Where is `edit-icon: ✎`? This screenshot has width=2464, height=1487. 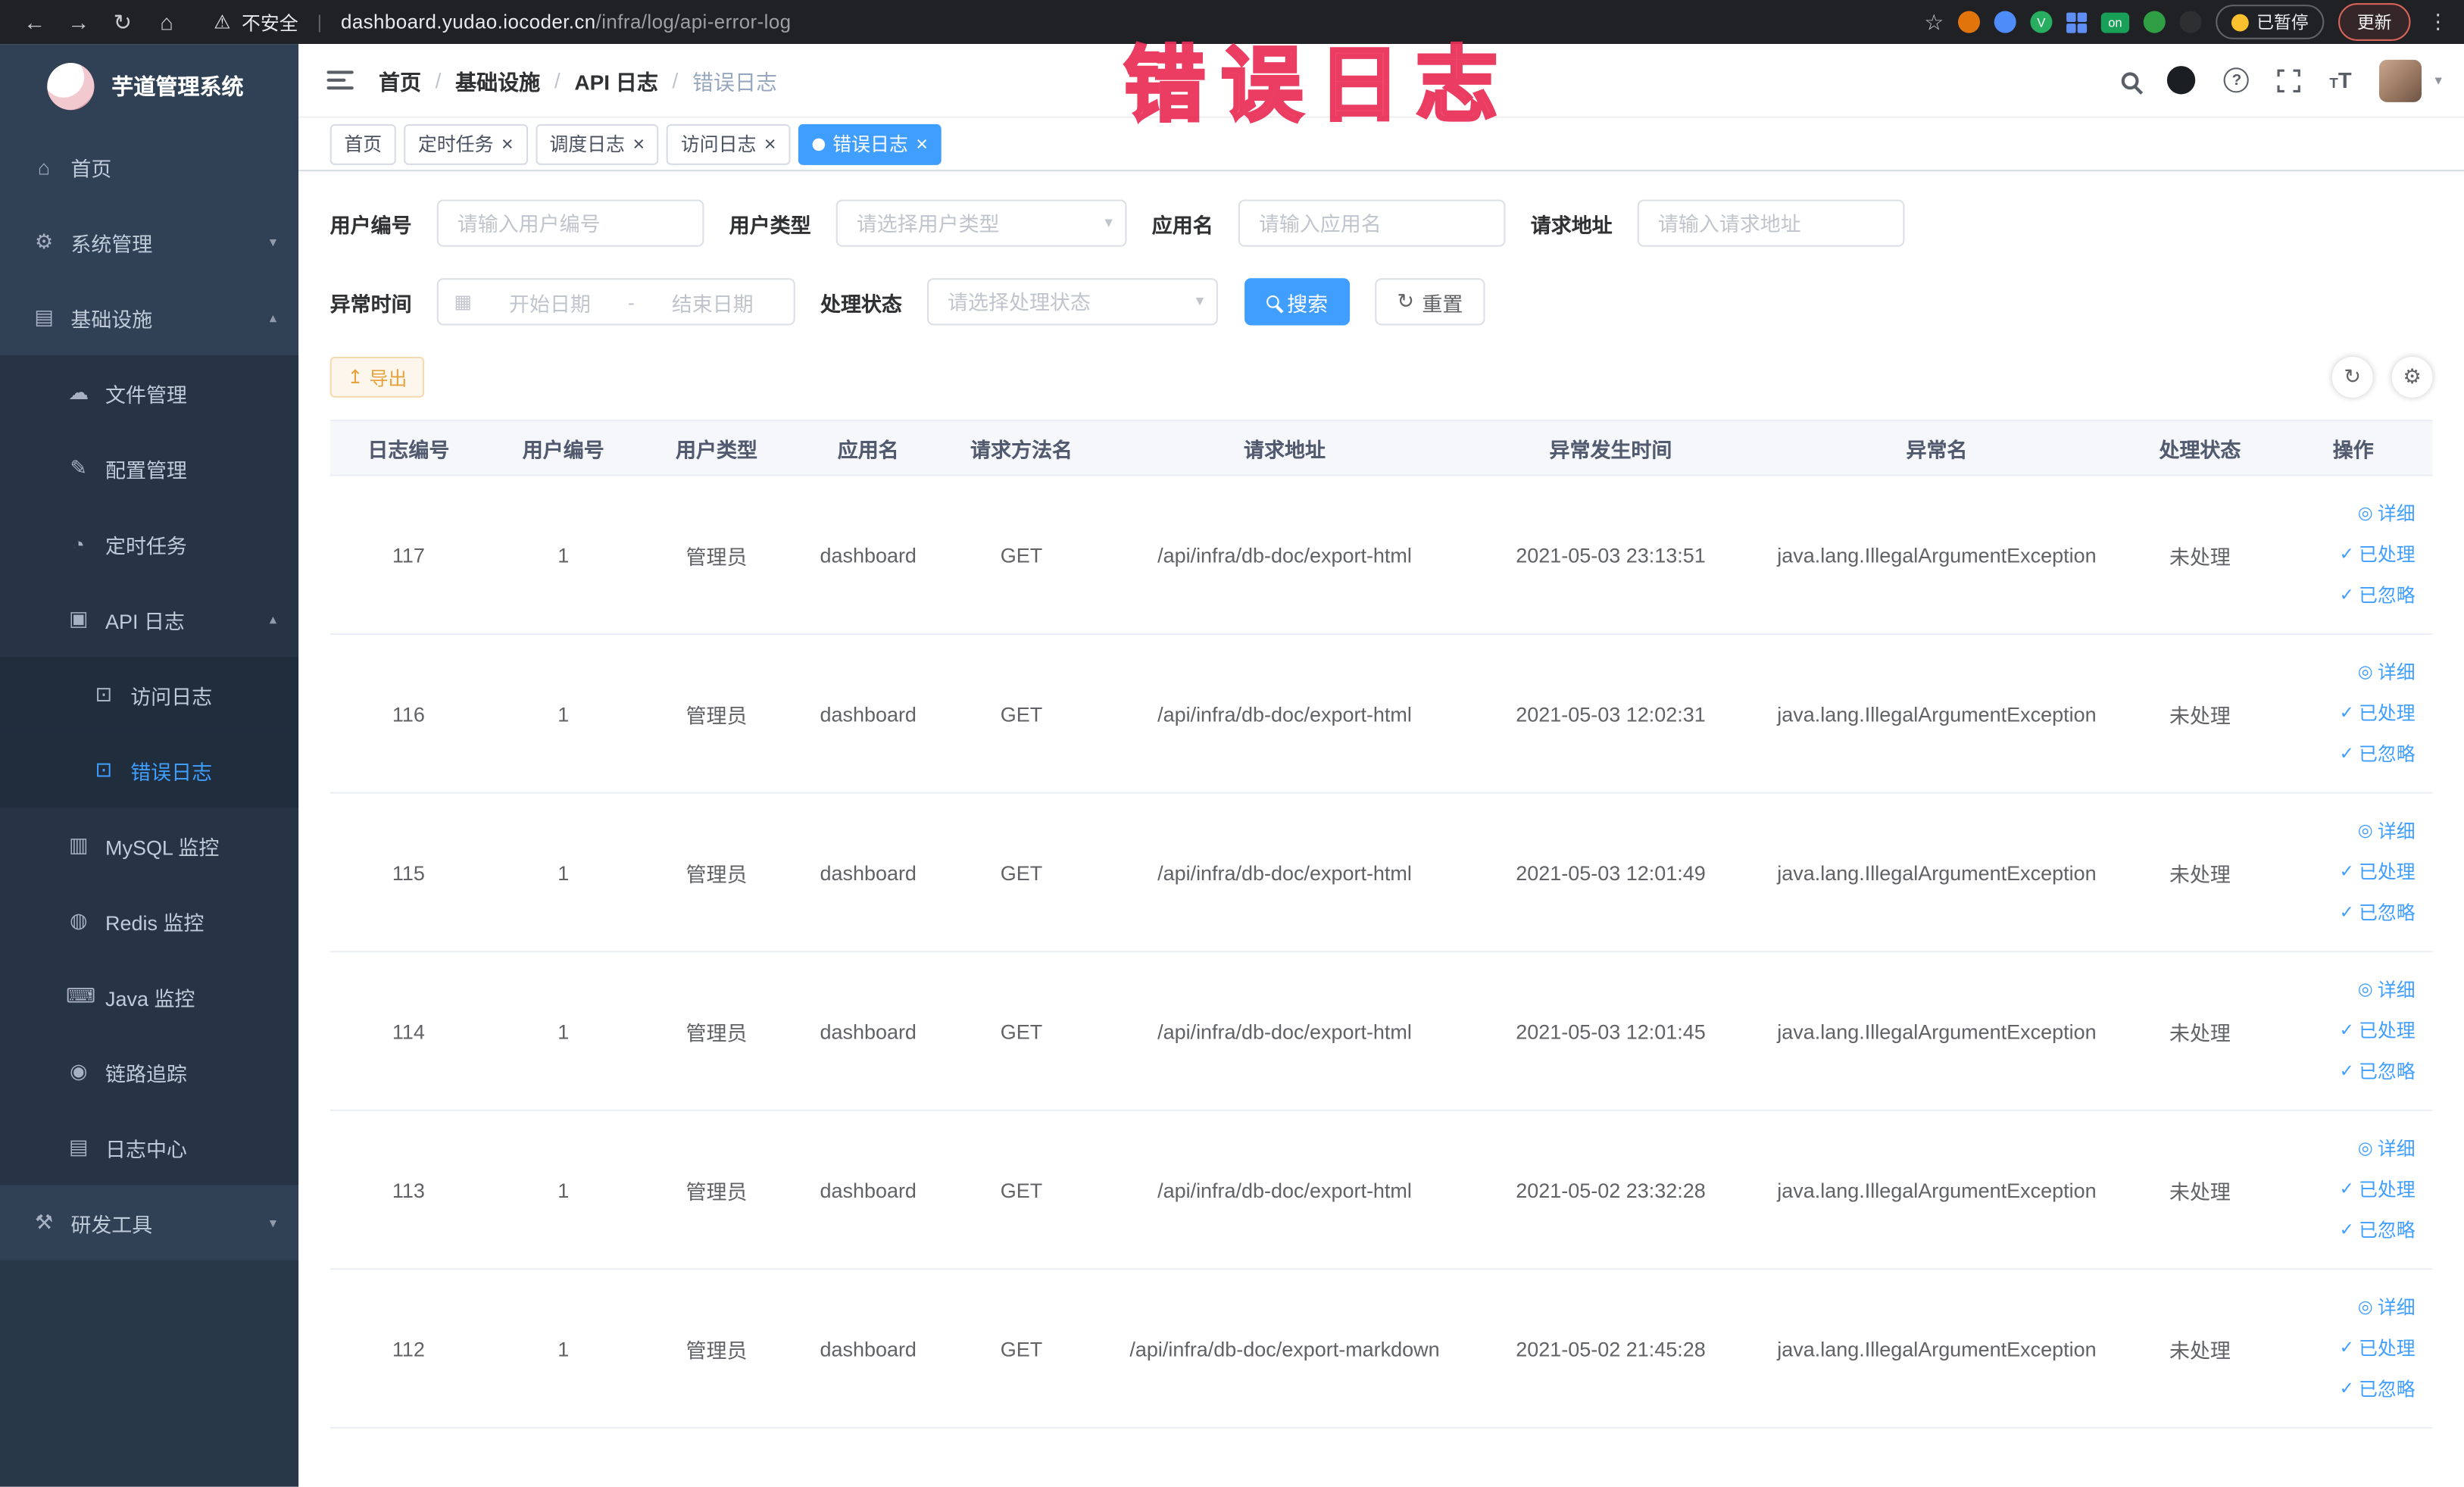 edit-icon: ✎ is located at coordinates (79, 467).